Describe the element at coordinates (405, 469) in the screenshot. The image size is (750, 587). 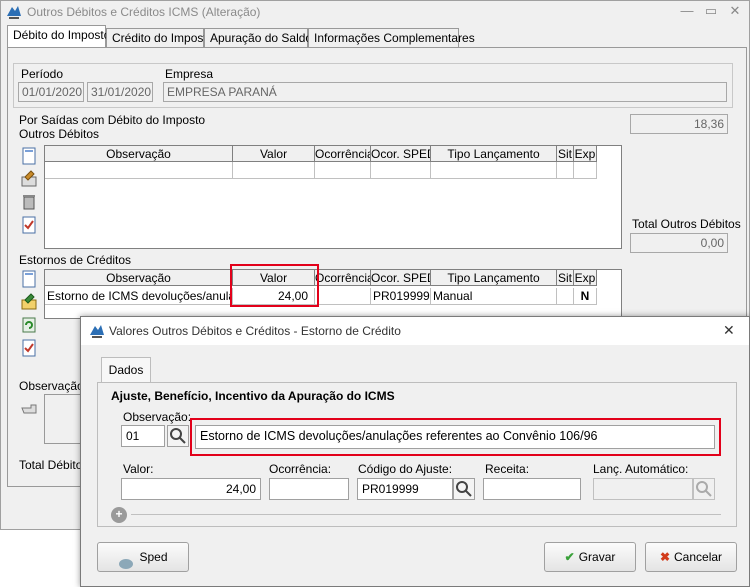
I see `codigo-ajuste-label: Código do Ajuste:` at that location.